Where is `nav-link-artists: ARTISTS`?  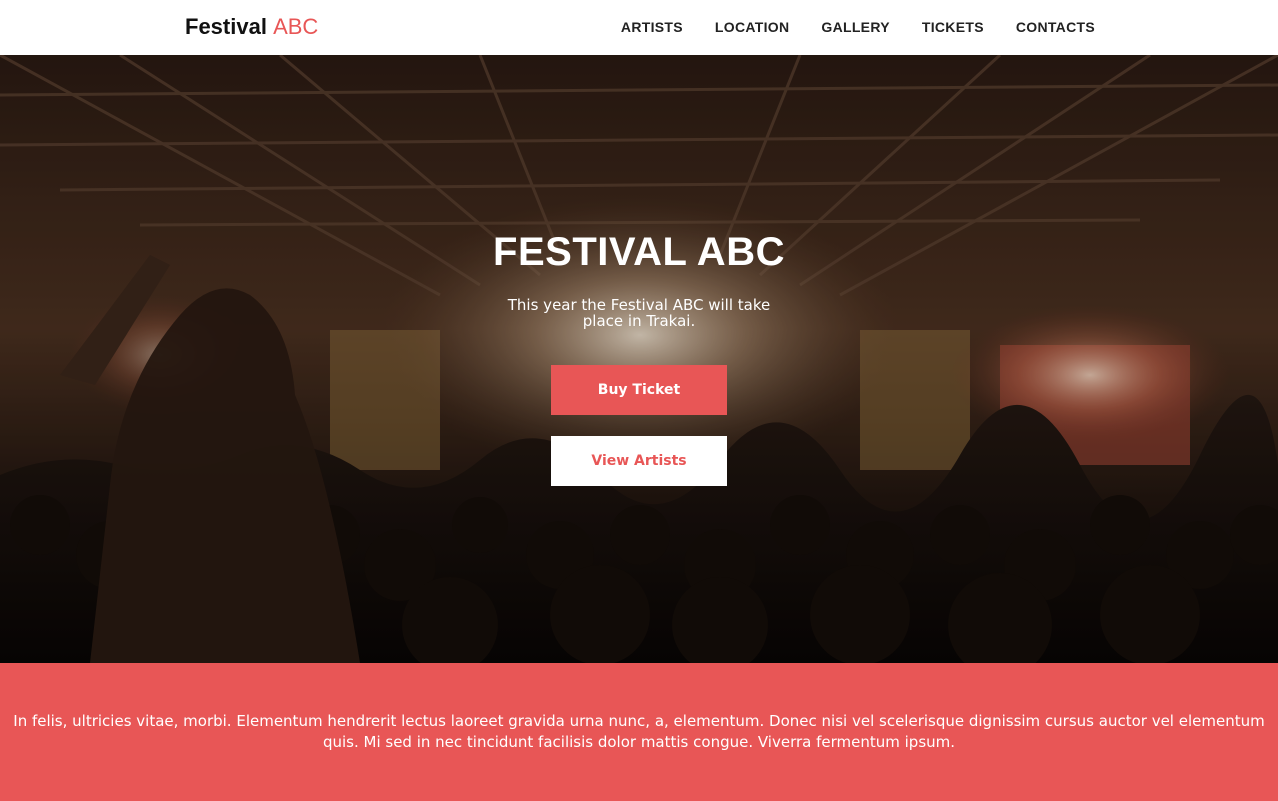
nav-link-artists: ARTISTS is located at coordinates (652, 27).